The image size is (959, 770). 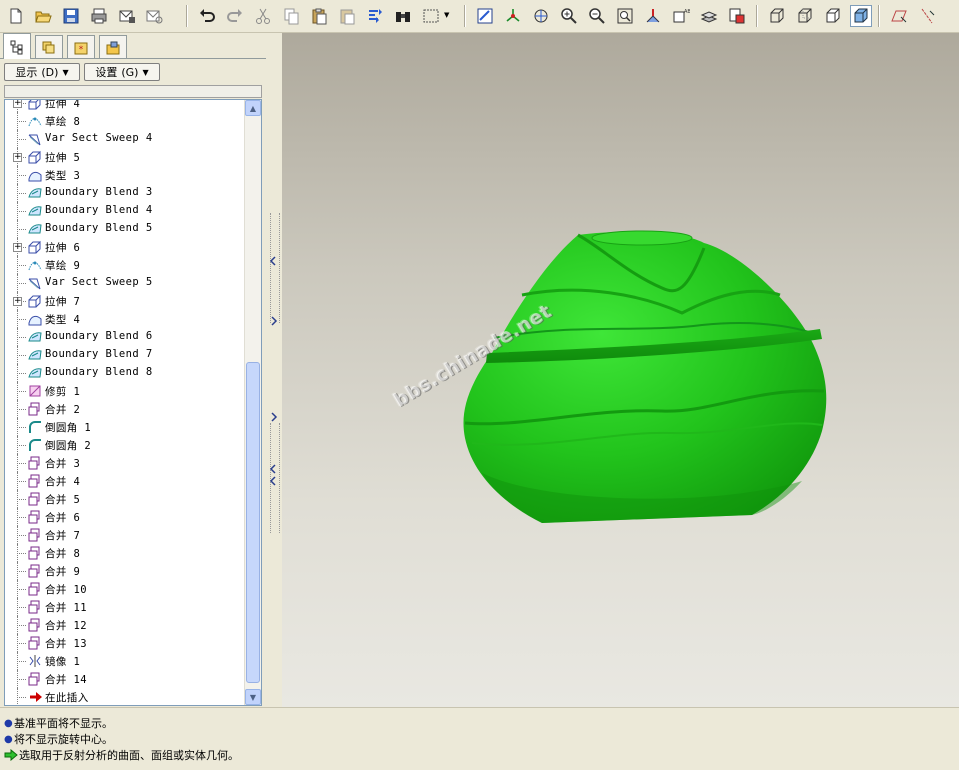 I want to click on tree-item: 合并 8, so click(x=125, y=553).